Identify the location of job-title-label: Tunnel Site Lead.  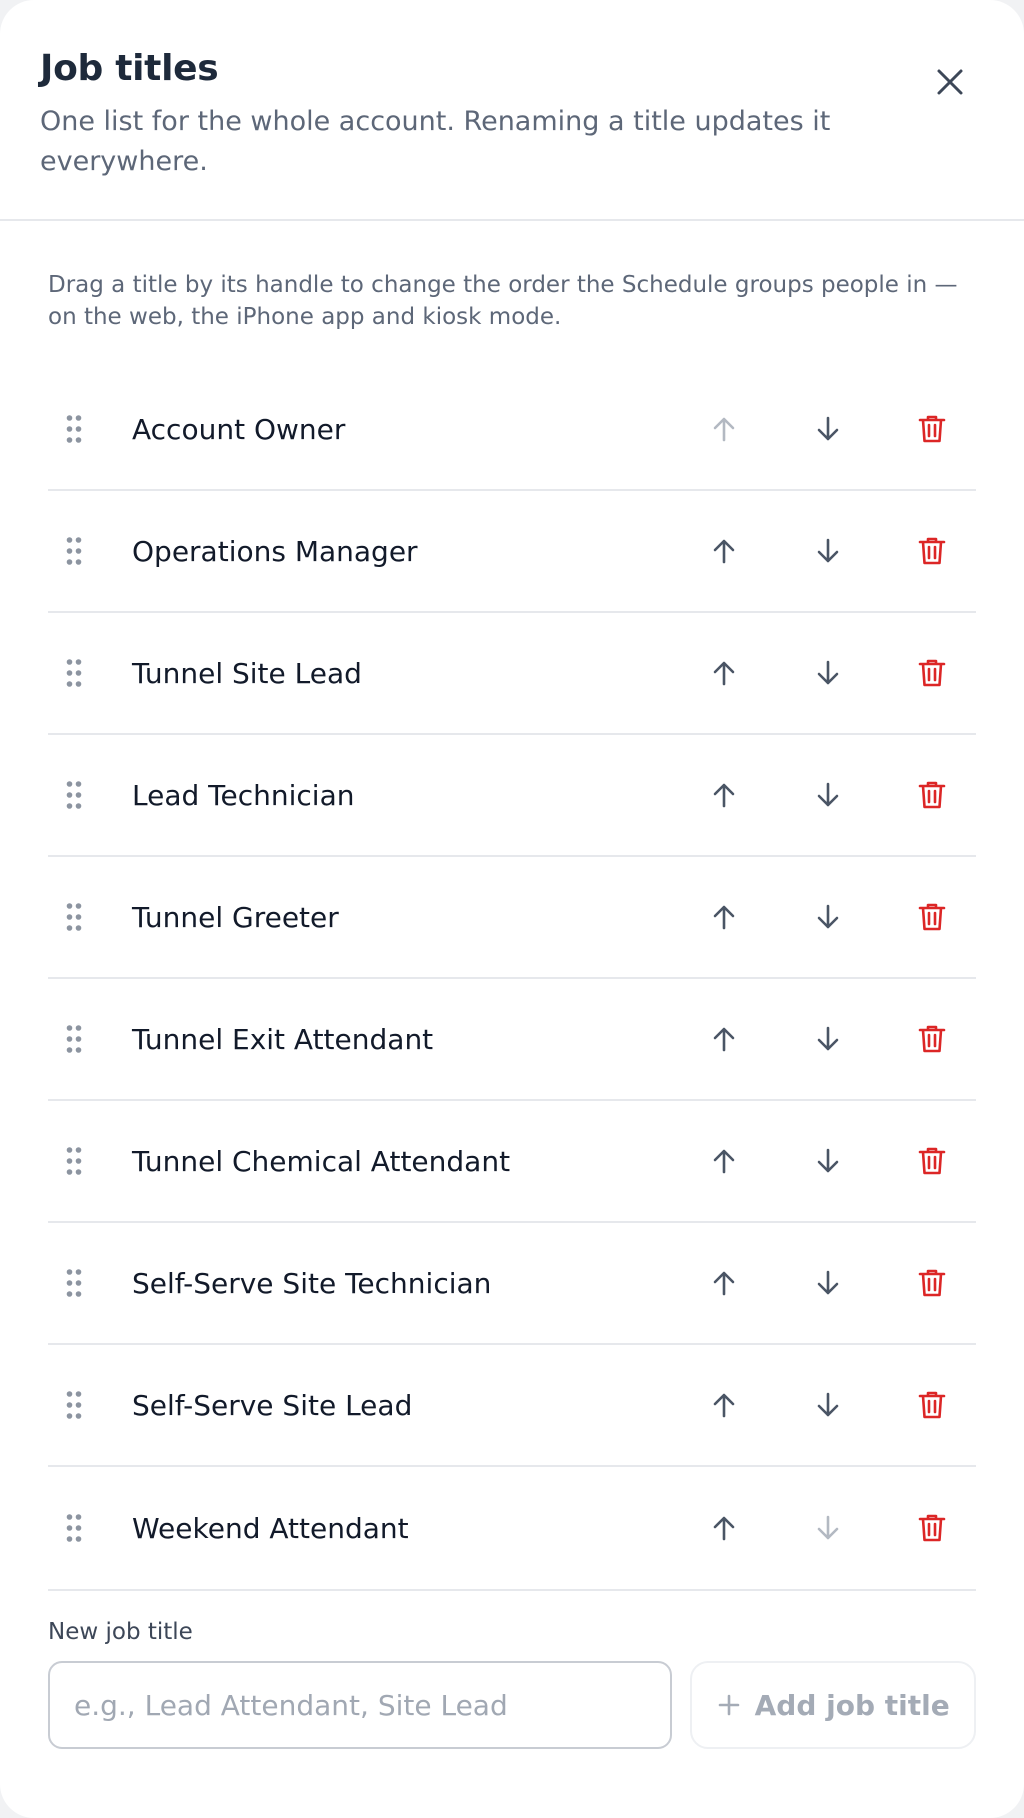
(247, 673).